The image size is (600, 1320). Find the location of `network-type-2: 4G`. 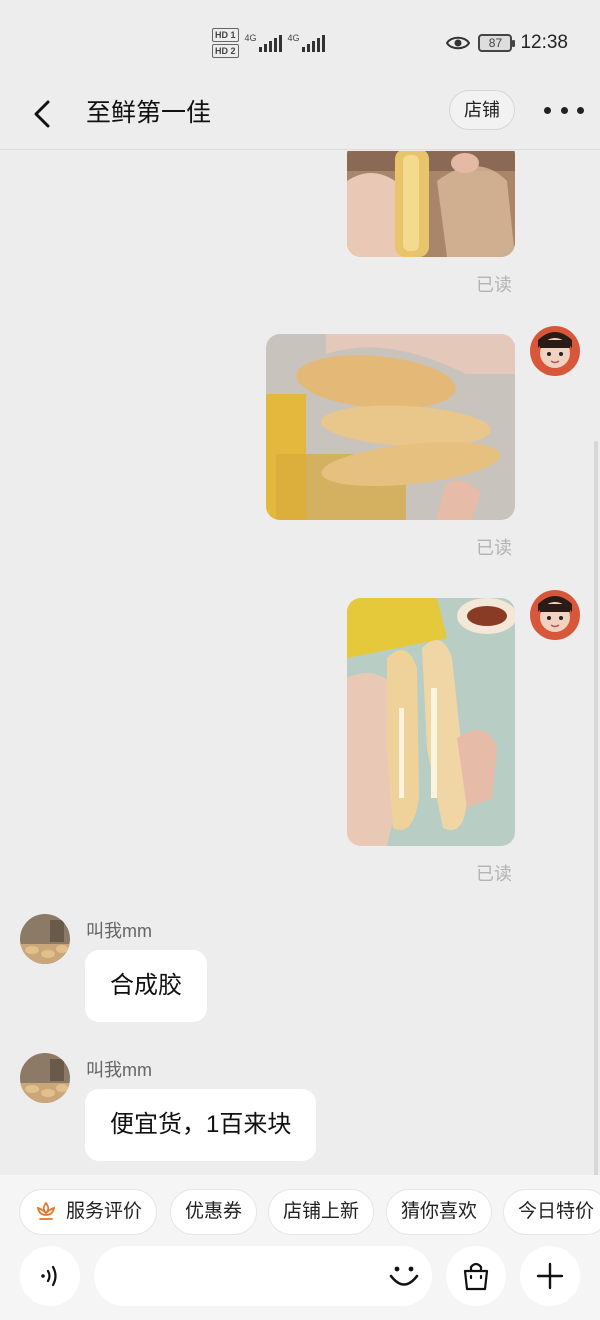

network-type-2: 4G is located at coordinates (293, 38).